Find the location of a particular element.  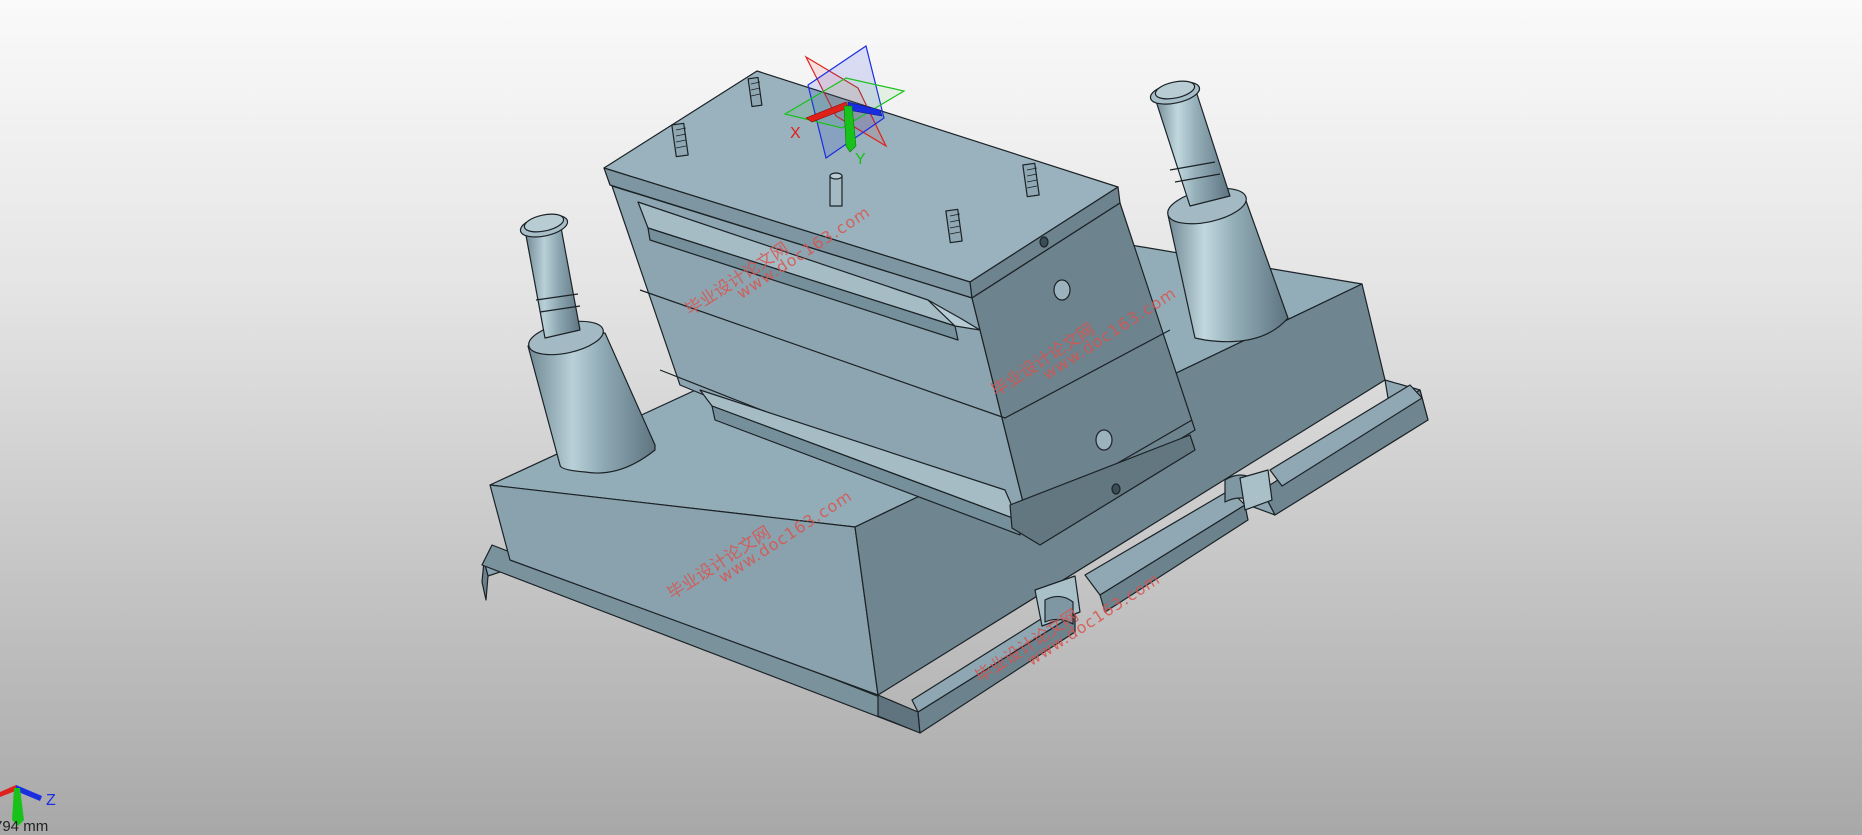

y-axis-label: Y is located at coordinates (860, 159).